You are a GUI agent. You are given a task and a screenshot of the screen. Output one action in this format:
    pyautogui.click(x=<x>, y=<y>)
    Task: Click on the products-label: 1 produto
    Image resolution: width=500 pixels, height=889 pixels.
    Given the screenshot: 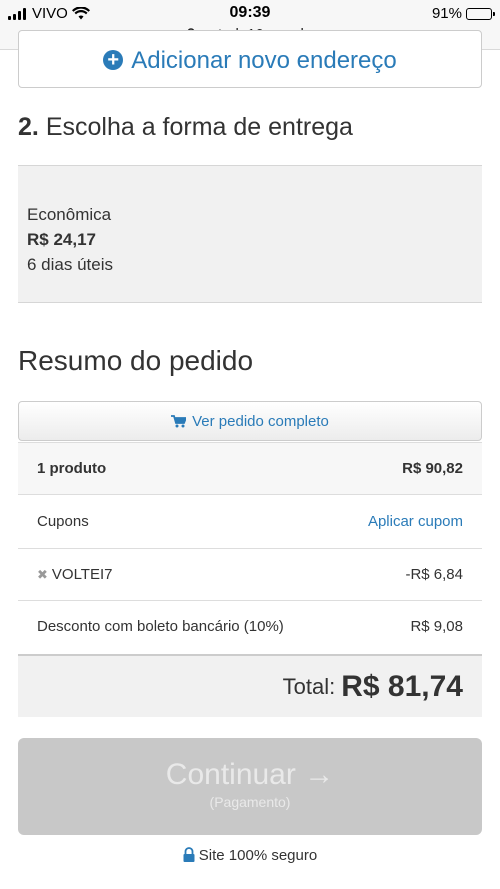 What is the action you would take?
    pyautogui.click(x=72, y=468)
    